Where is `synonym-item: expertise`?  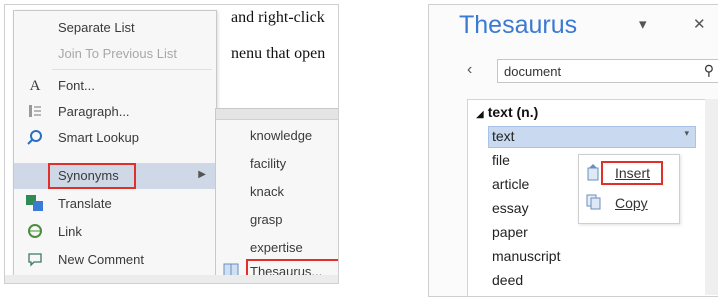 synonym-item: expertise is located at coordinates (277, 248).